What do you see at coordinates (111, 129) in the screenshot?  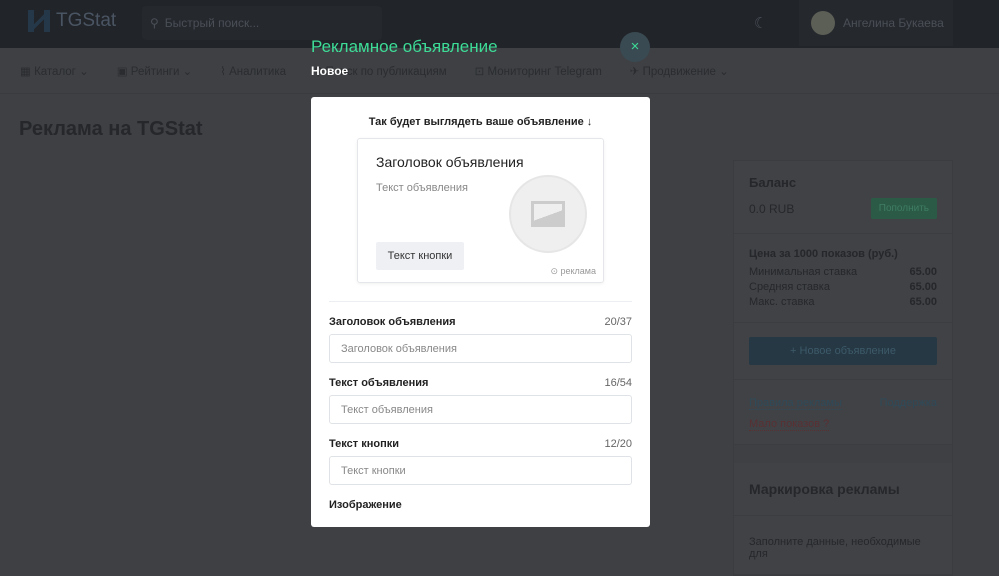 I see `page-title: Реклама на TGStat` at bounding box center [111, 129].